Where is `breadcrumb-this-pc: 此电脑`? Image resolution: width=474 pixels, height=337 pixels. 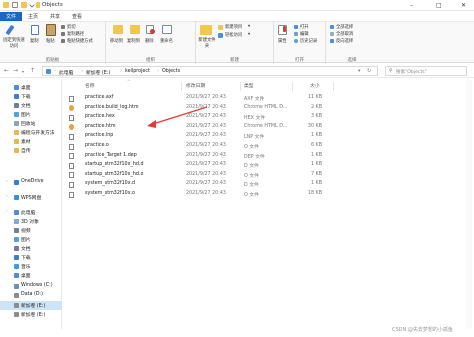 breadcrumb-this-pc: 此电脑 is located at coordinates (66, 72).